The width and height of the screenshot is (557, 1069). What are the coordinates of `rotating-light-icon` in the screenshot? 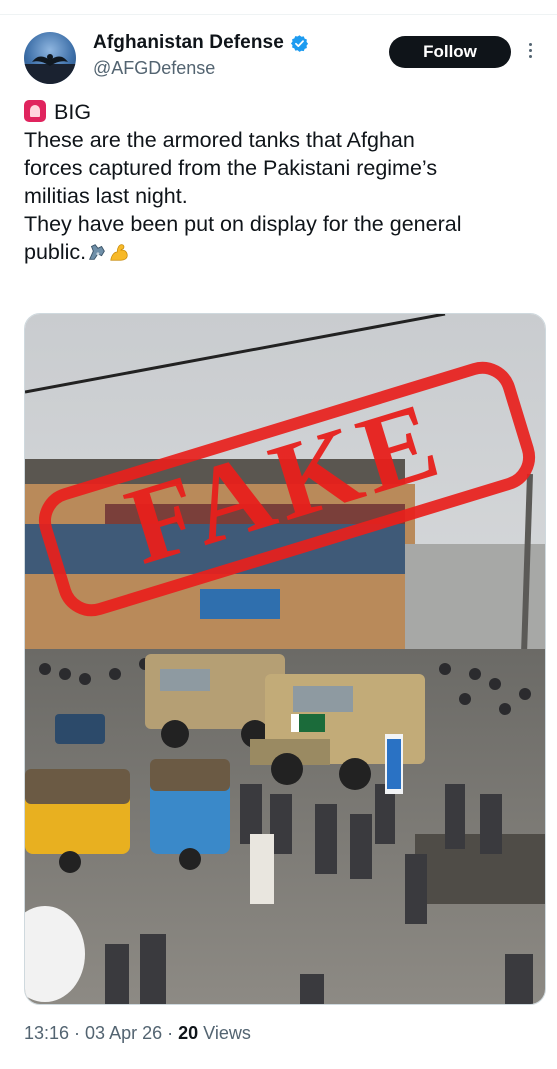 It's located at (35, 111).